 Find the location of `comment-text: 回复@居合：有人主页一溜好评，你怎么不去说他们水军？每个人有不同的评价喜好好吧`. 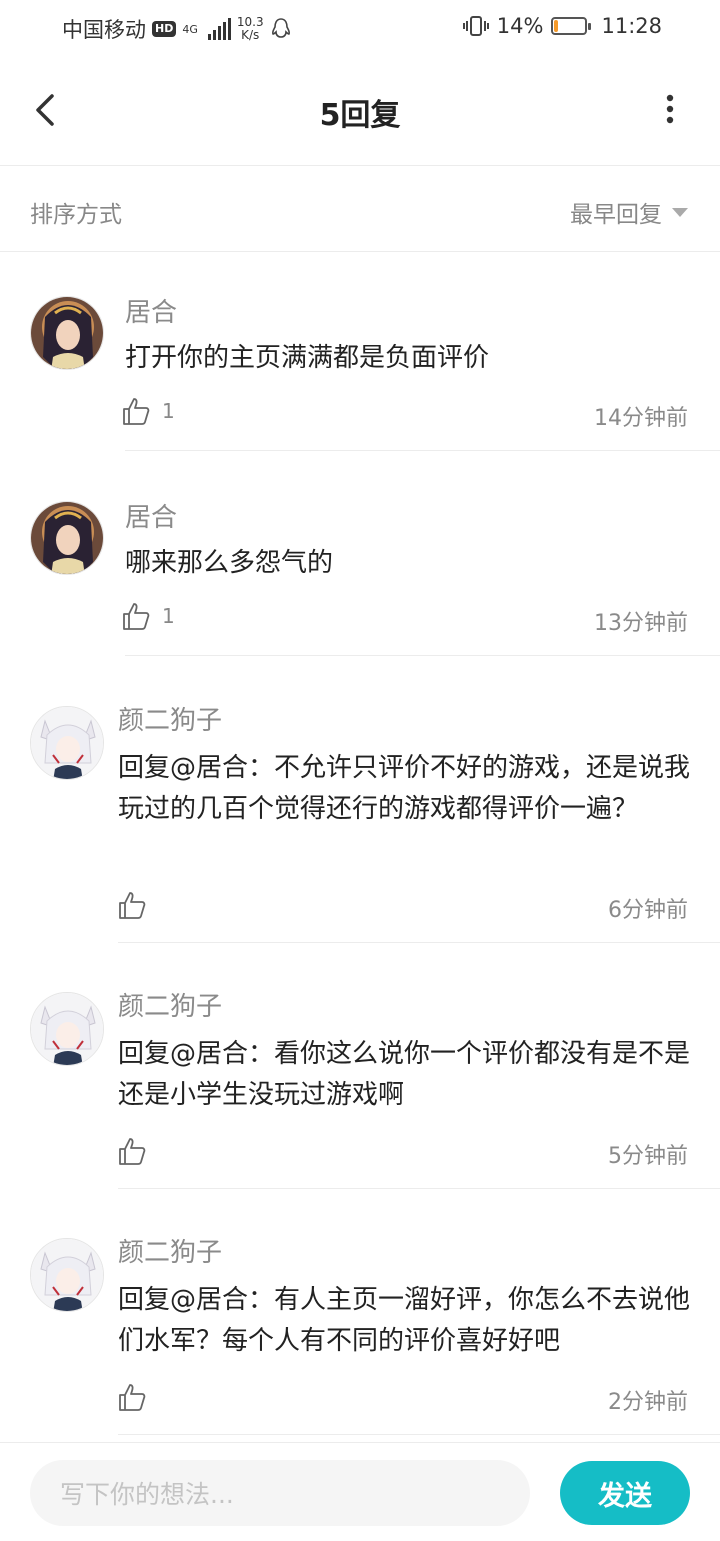

comment-text: 回复@居合：有人主页一溜好评，你怎么不去说他们水军？每个人有不同的评价喜好好吧 is located at coordinates (404, 1320).